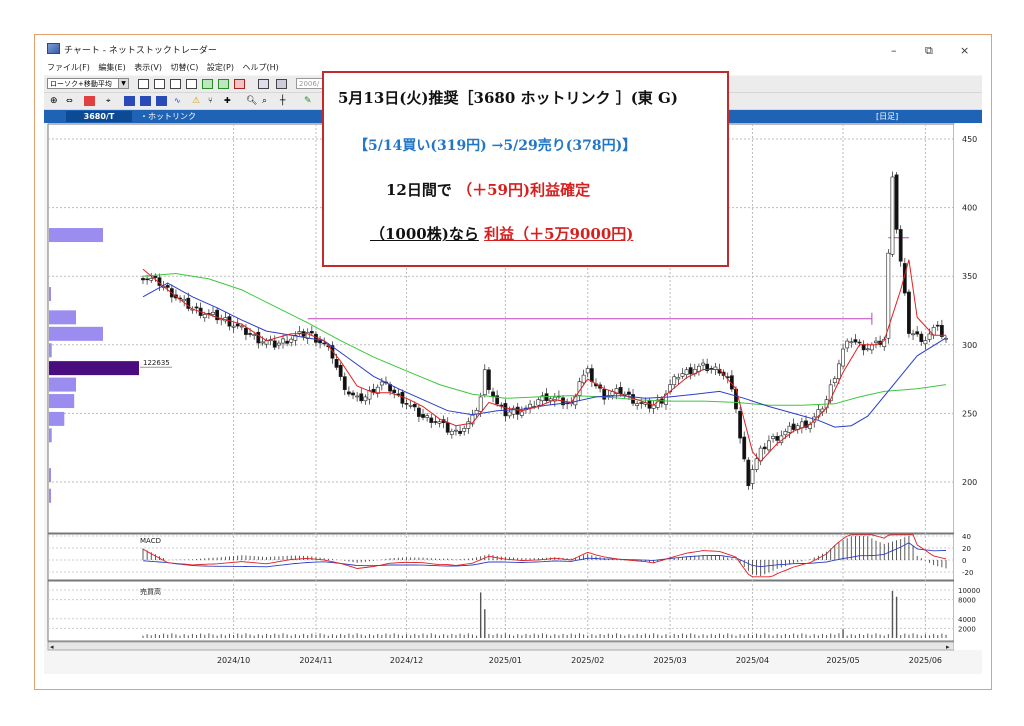 This screenshot has height=726, width=1024. What do you see at coordinates (156, 363) in the screenshot?
I see `profile-peak-label: 122635` at bounding box center [156, 363].